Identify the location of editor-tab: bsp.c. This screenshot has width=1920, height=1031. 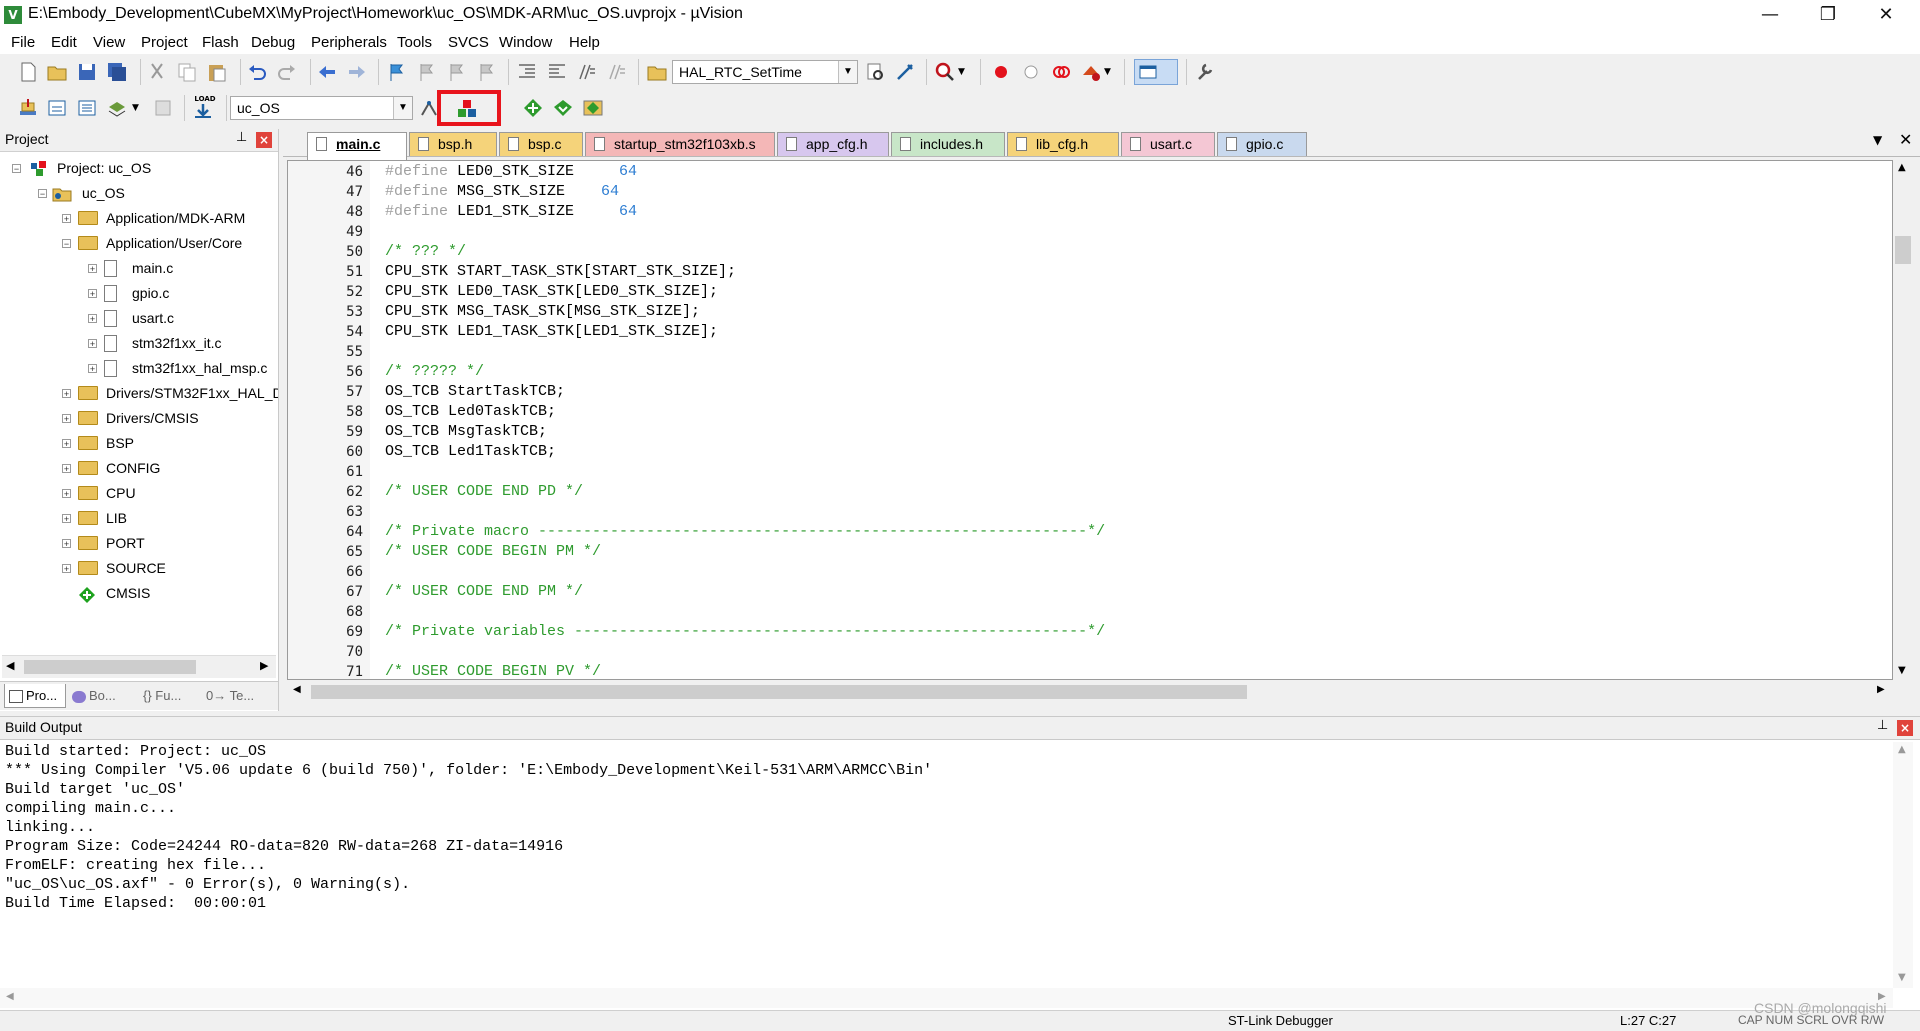
(541, 144).